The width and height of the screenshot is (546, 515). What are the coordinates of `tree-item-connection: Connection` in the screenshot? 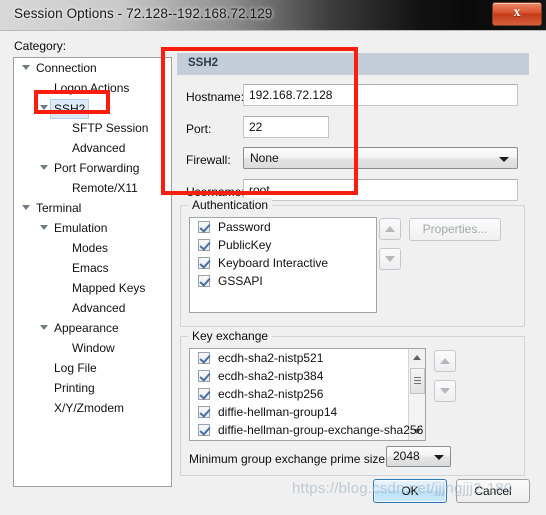 It's located at (92, 68).